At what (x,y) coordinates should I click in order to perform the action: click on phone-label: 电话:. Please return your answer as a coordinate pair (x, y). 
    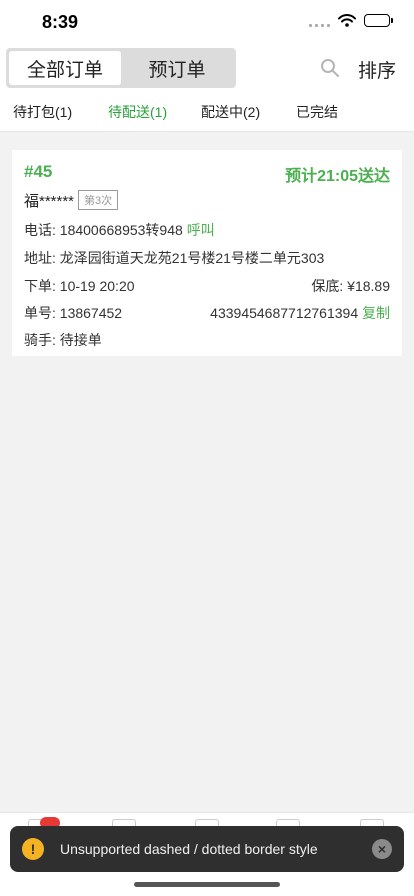
    Looking at the image, I should click on (42, 230).